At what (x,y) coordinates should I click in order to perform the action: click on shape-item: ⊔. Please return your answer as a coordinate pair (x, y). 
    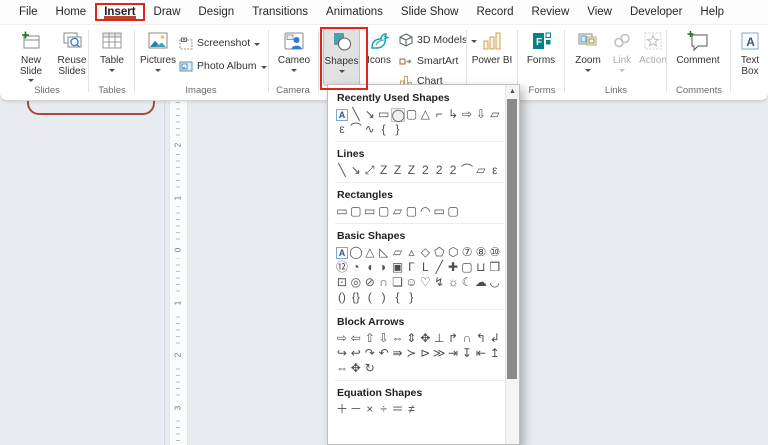
    Looking at the image, I should click on (481, 267).